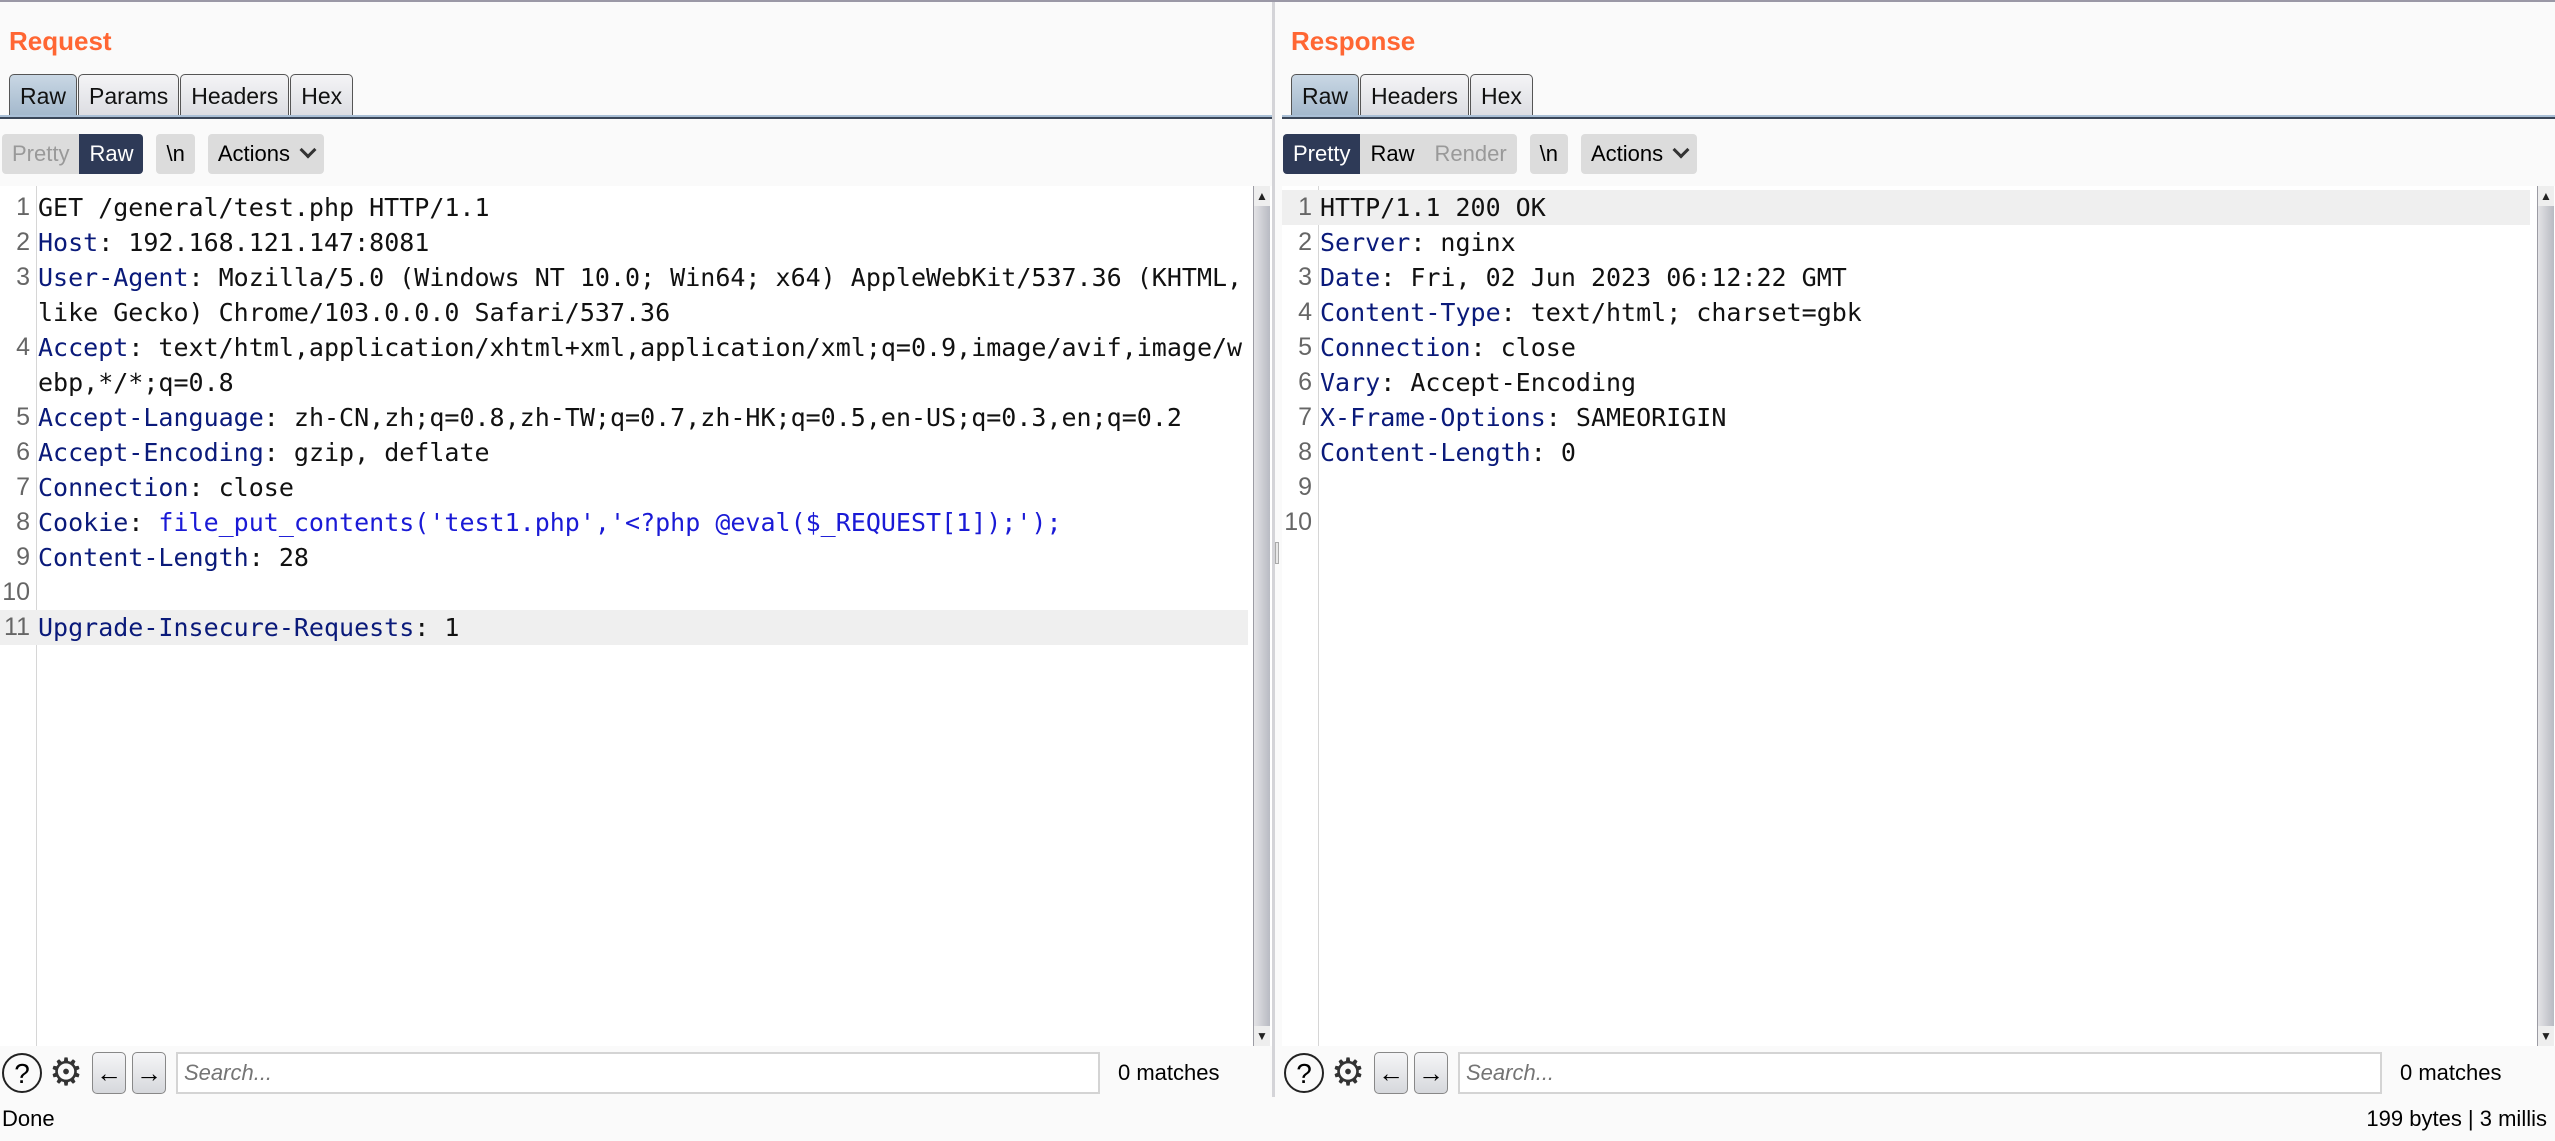  I want to click on request-tab-underline, so click(636, 117).